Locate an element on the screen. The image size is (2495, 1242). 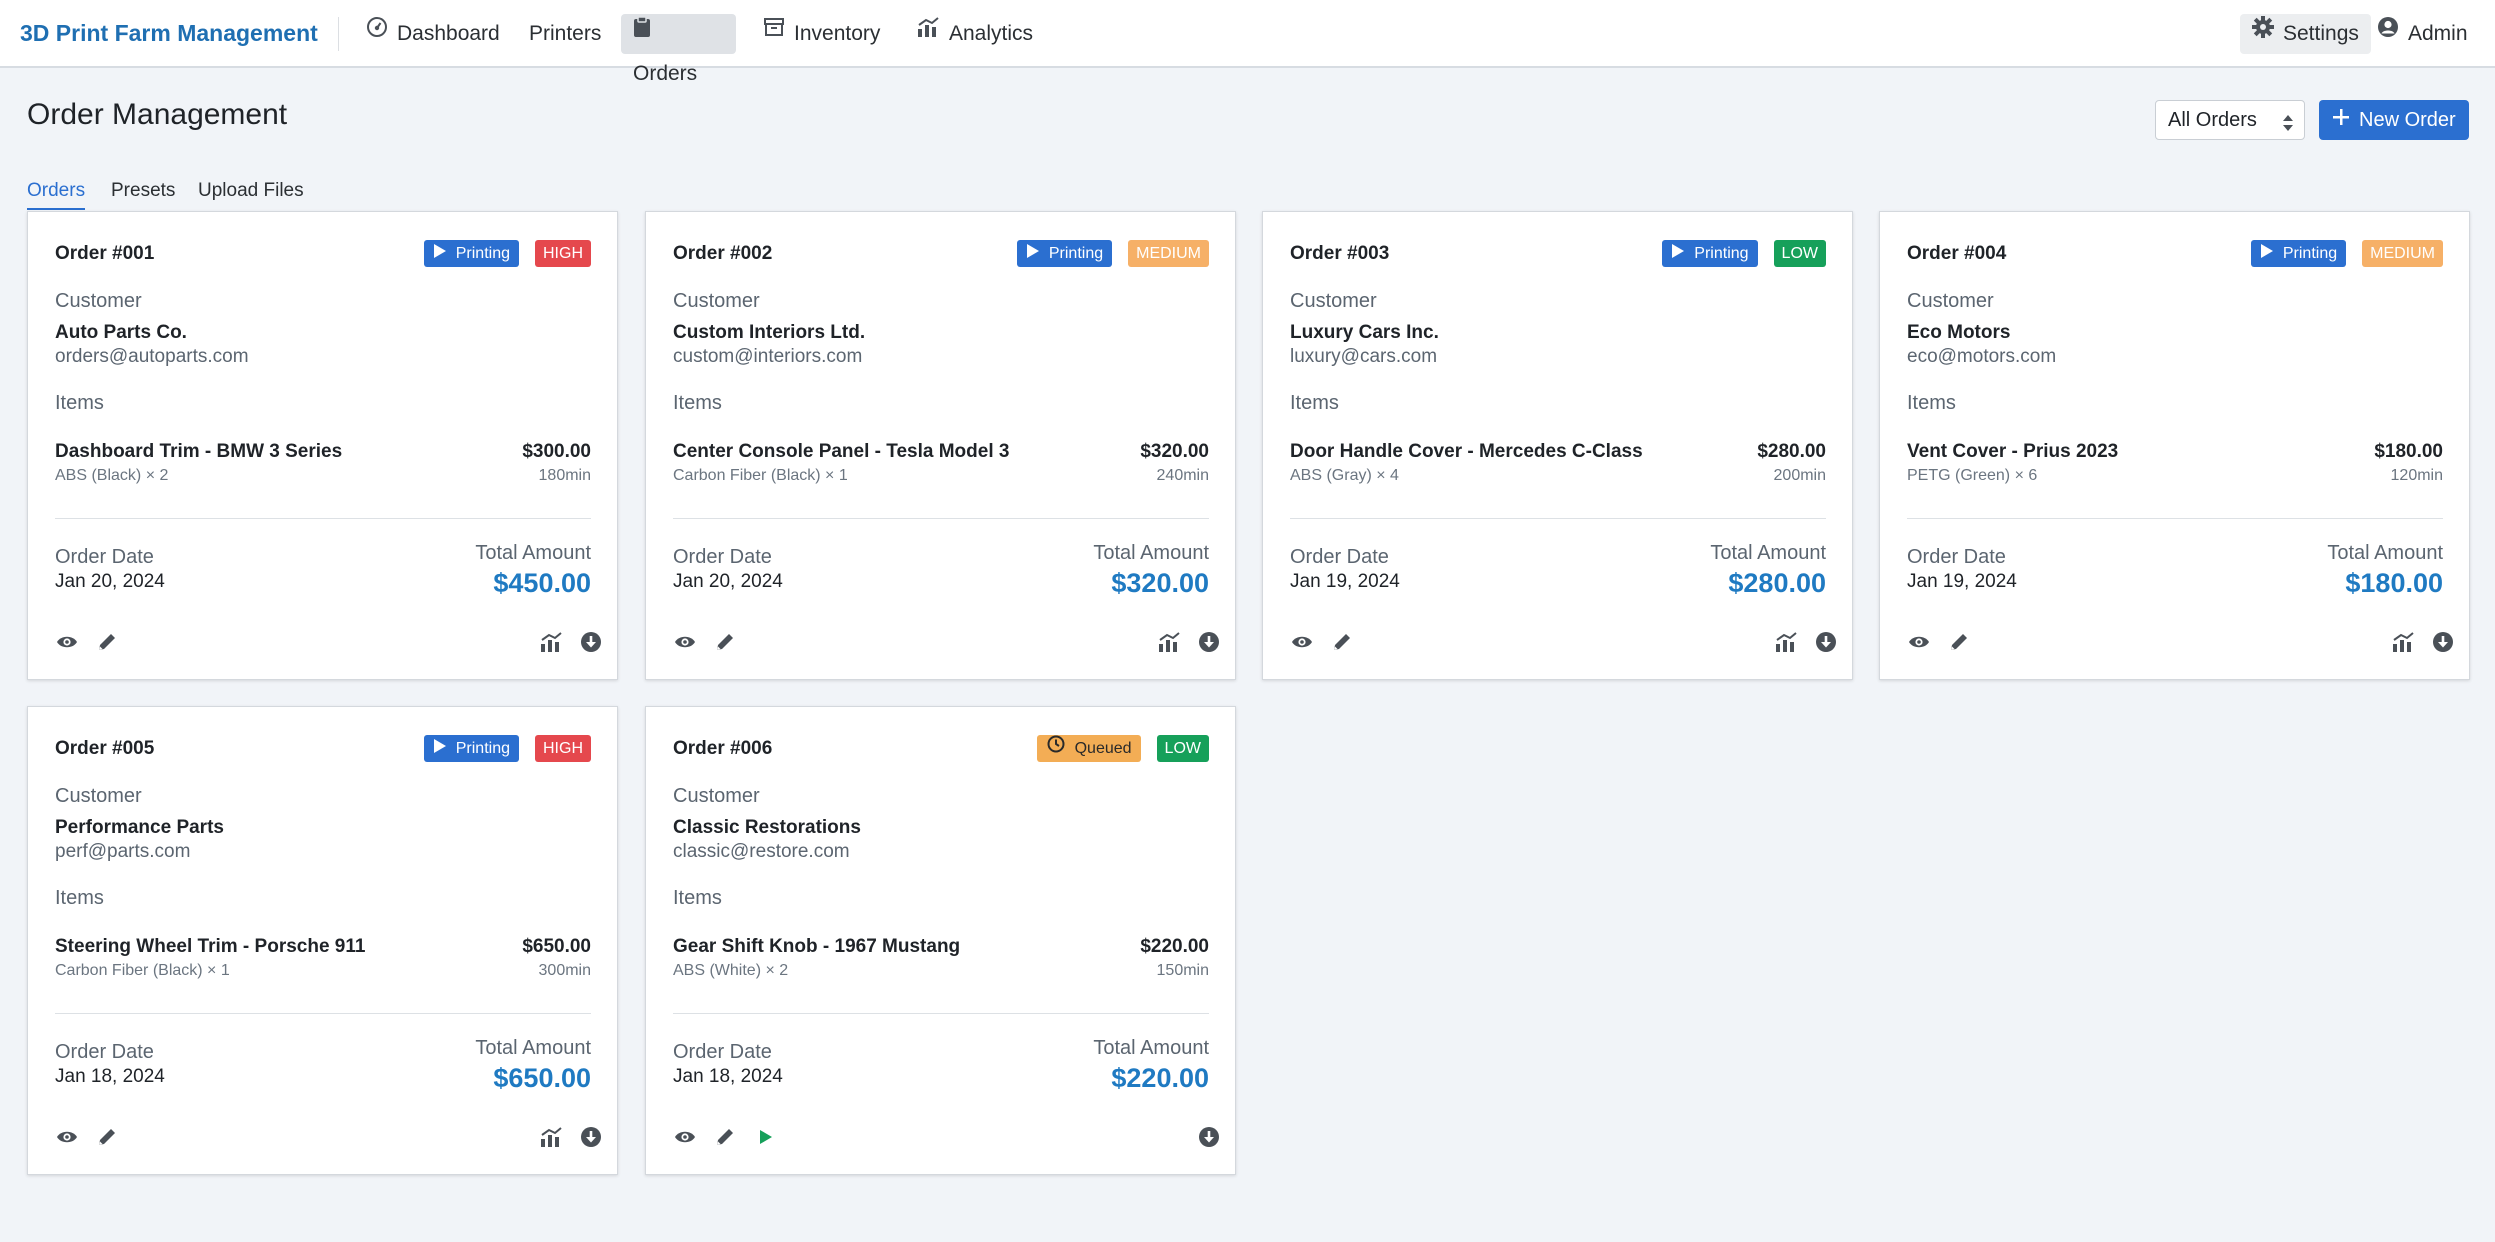
nav-printers-label: Printers is located at coordinates (565, 33).